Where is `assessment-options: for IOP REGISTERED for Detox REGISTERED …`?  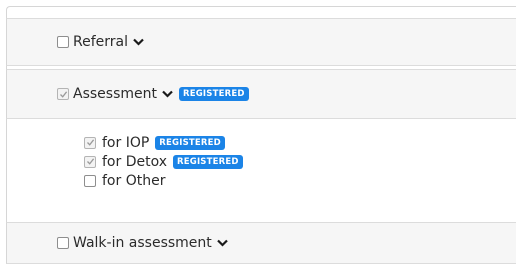
assessment-options: for IOP REGISTERED for Detox REGISTERED … is located at coordinates (163, 161).